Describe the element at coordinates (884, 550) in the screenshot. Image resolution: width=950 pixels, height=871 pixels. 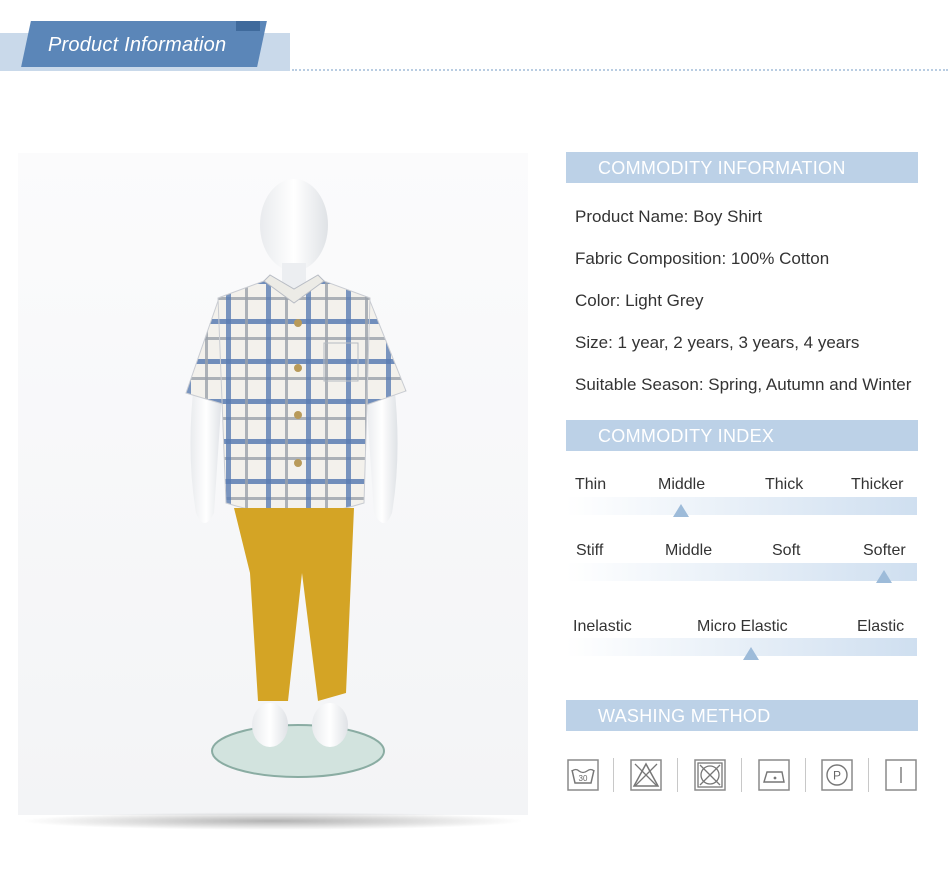
I see `scale-label-softer: Softer` at that location.